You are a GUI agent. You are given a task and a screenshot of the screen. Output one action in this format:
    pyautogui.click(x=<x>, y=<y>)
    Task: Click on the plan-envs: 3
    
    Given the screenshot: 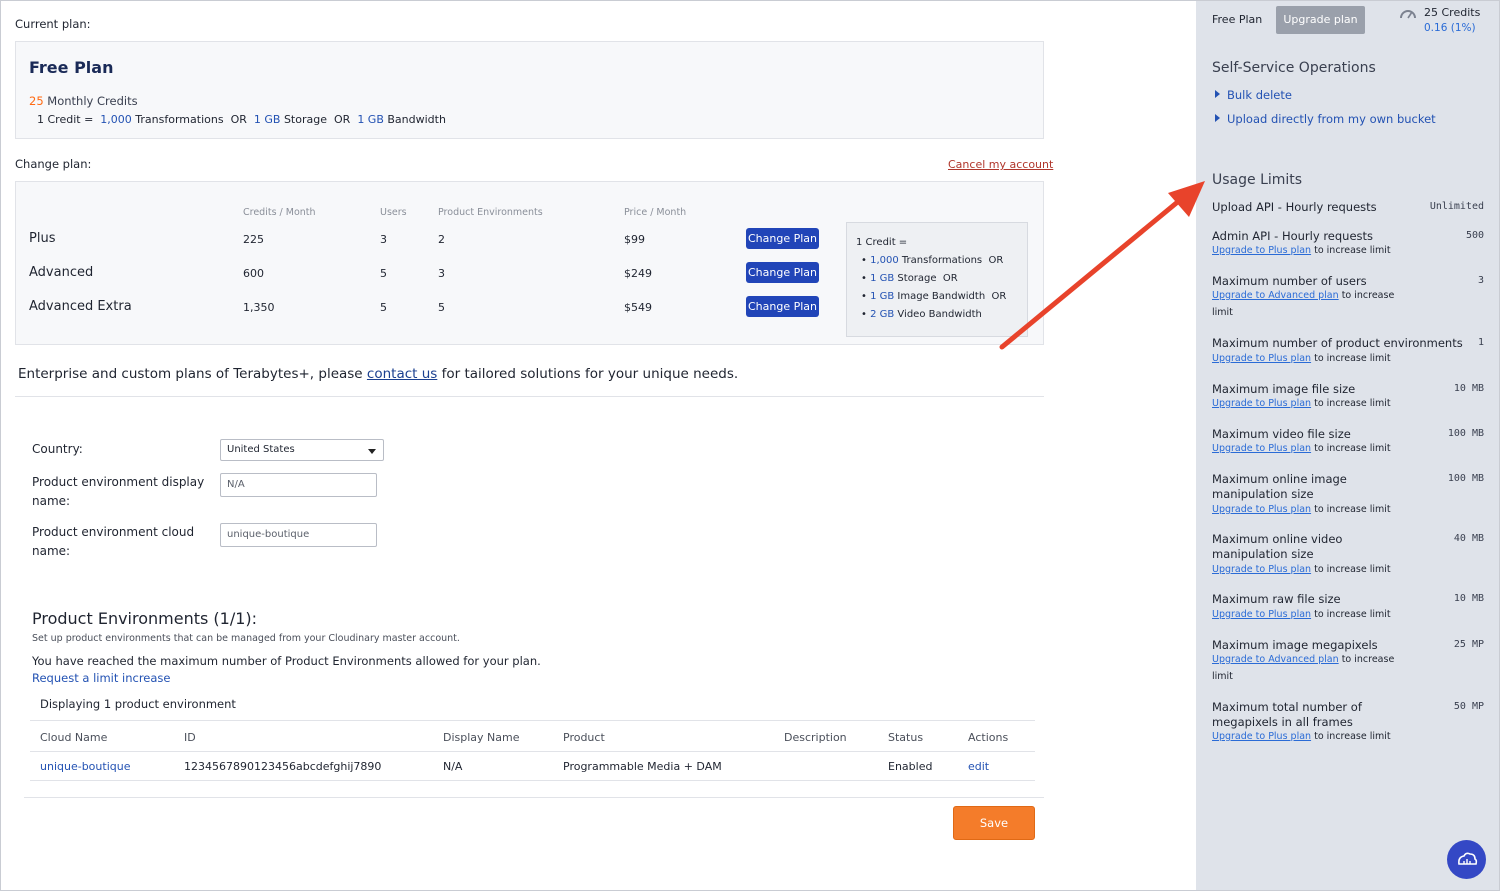 What is the action you would take?
    pyautogui.click(x=441, y=273)
    